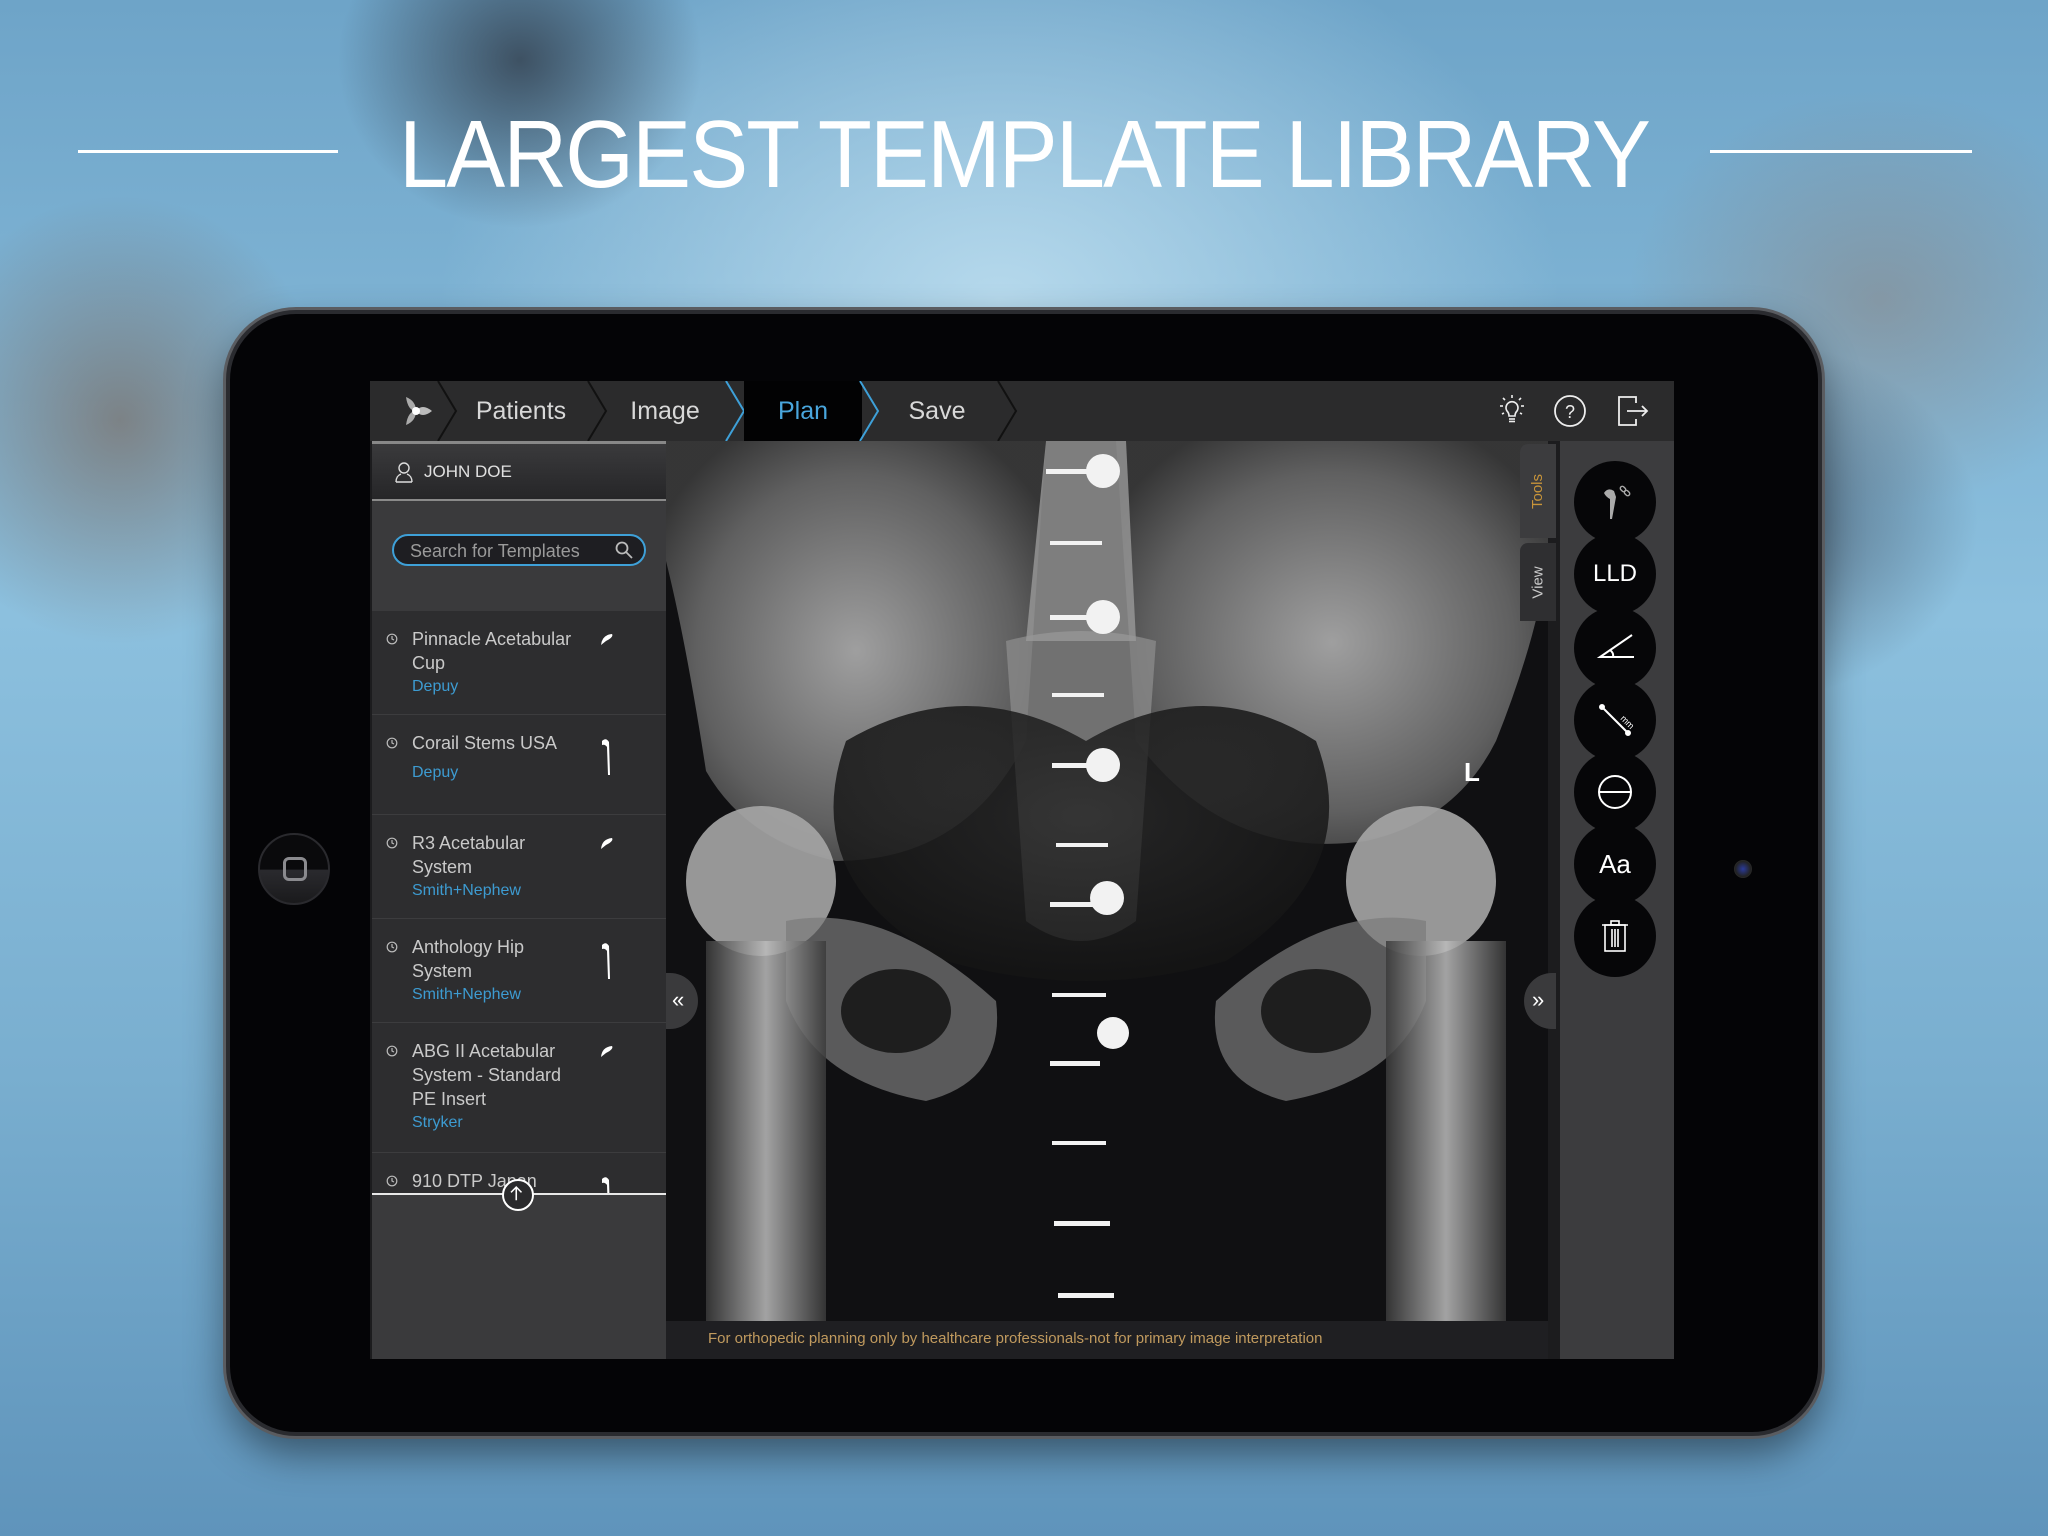 The width and height of the screenshot is (2048, 1536). Describe the element at coordinates (1615, 574) in the screenshot. I see `leg-length-discrepancy-tool: LLD` at that location.